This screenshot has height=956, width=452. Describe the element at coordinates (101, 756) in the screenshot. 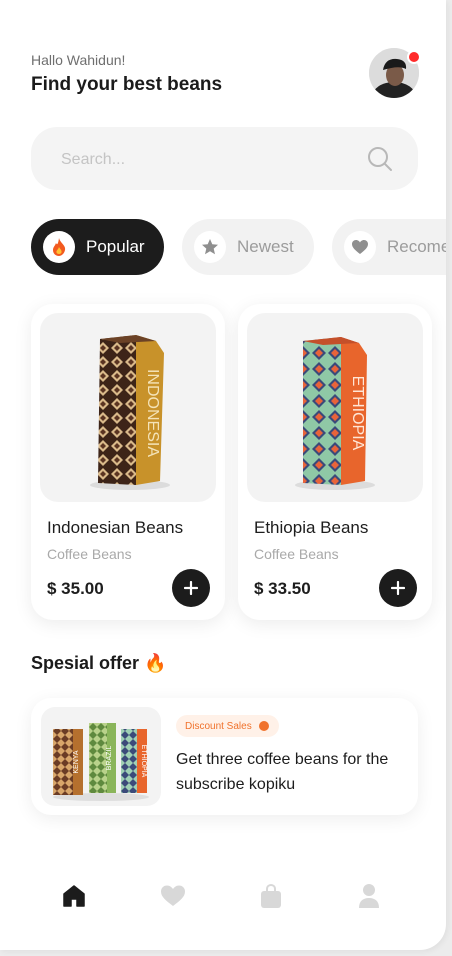

I see `offer-image: KENYA BRAZIL ETHIOPIA` at that location.